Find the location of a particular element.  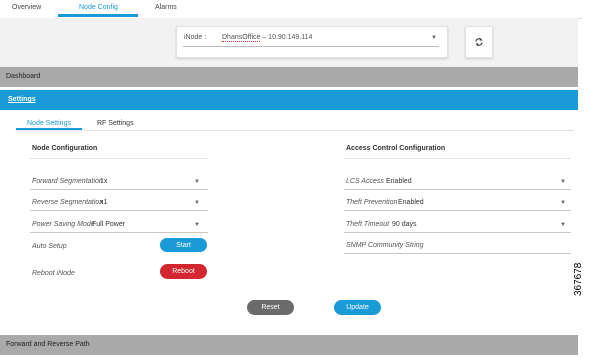

reboot-inode-label: Reboot iNode is located at coordinates (53, 273).